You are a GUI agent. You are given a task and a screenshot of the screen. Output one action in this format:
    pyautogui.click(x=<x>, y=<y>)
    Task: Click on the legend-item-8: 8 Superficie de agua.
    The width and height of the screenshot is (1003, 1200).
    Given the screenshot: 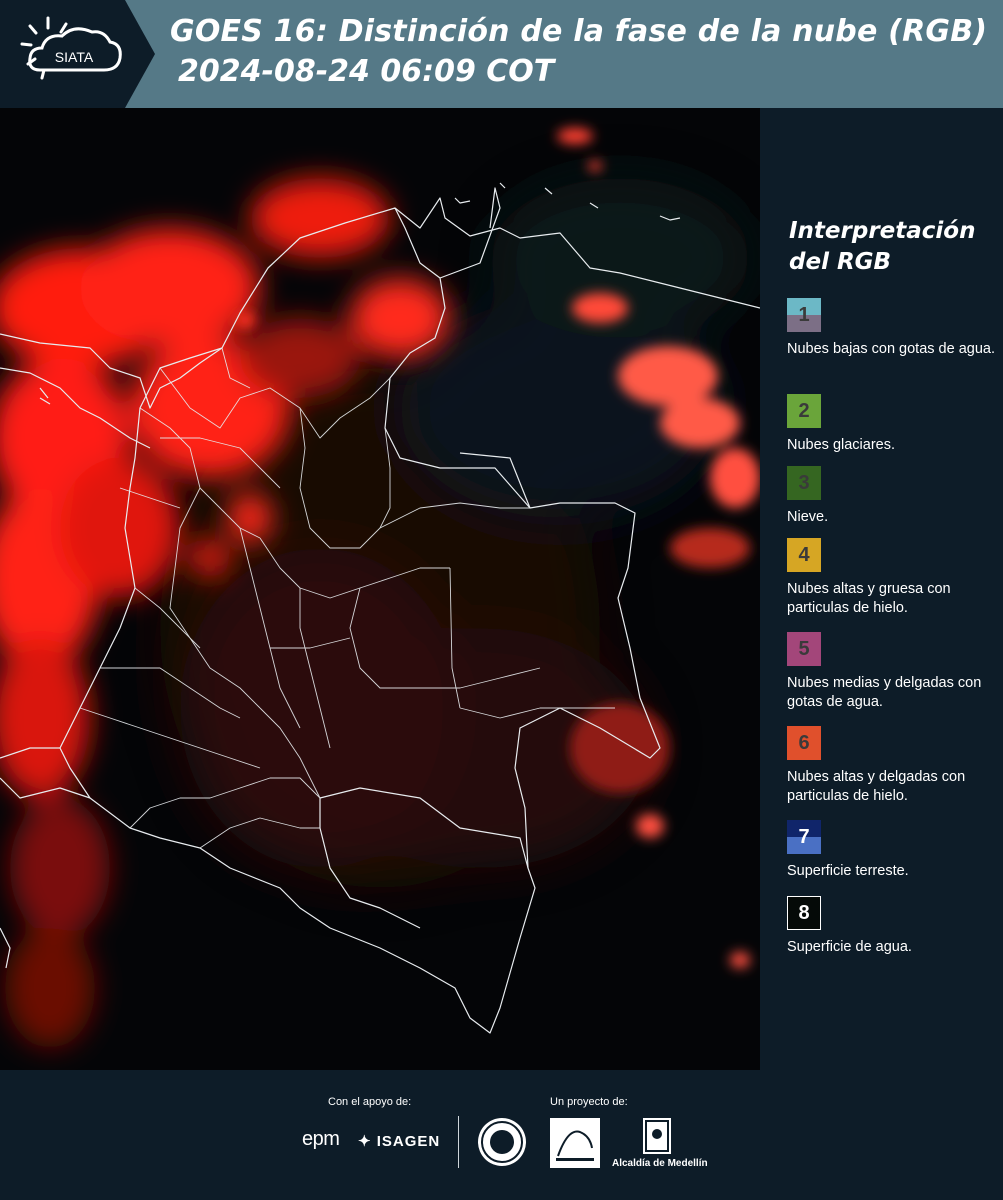 What is the action you would take?
    pyautogui.click(x=892, y=926)
    